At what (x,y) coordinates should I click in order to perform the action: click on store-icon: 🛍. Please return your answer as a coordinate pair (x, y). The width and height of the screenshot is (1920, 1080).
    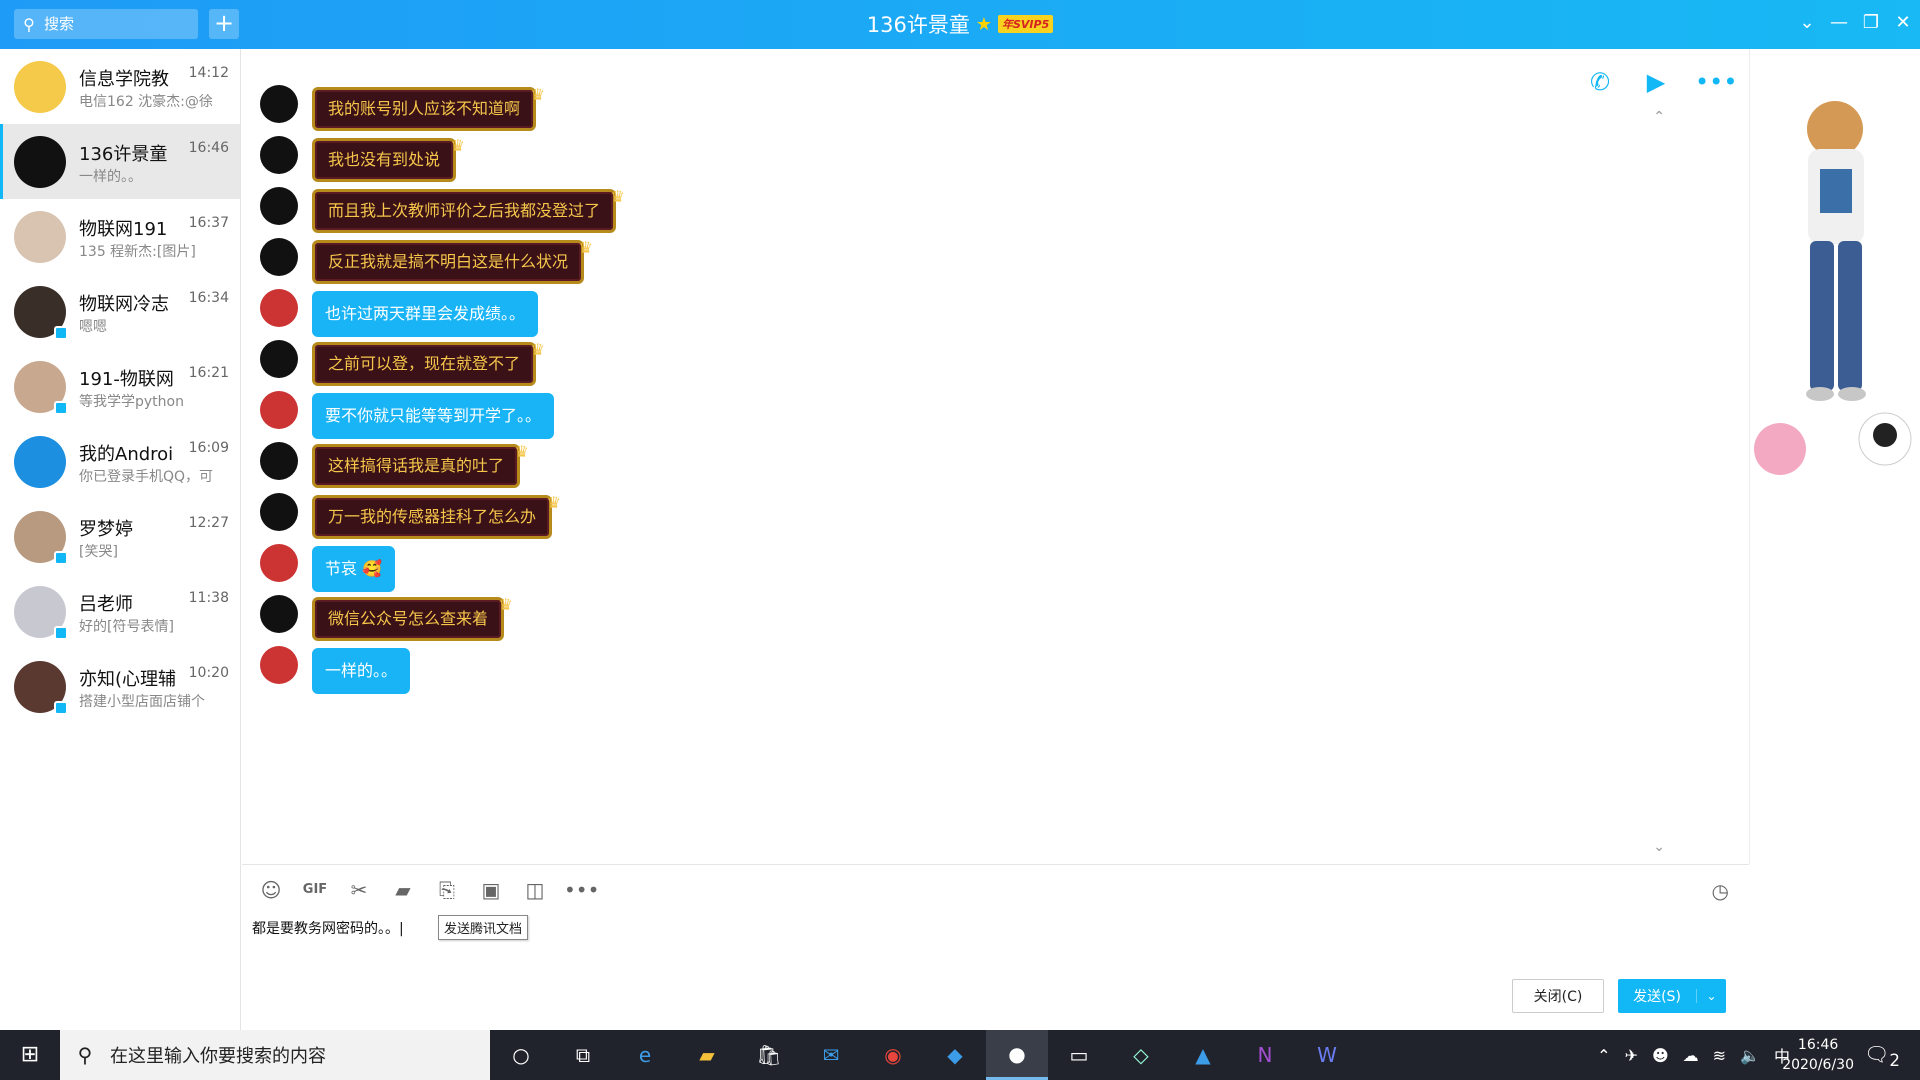
    Looking at the image, I should click on (769, 1055).